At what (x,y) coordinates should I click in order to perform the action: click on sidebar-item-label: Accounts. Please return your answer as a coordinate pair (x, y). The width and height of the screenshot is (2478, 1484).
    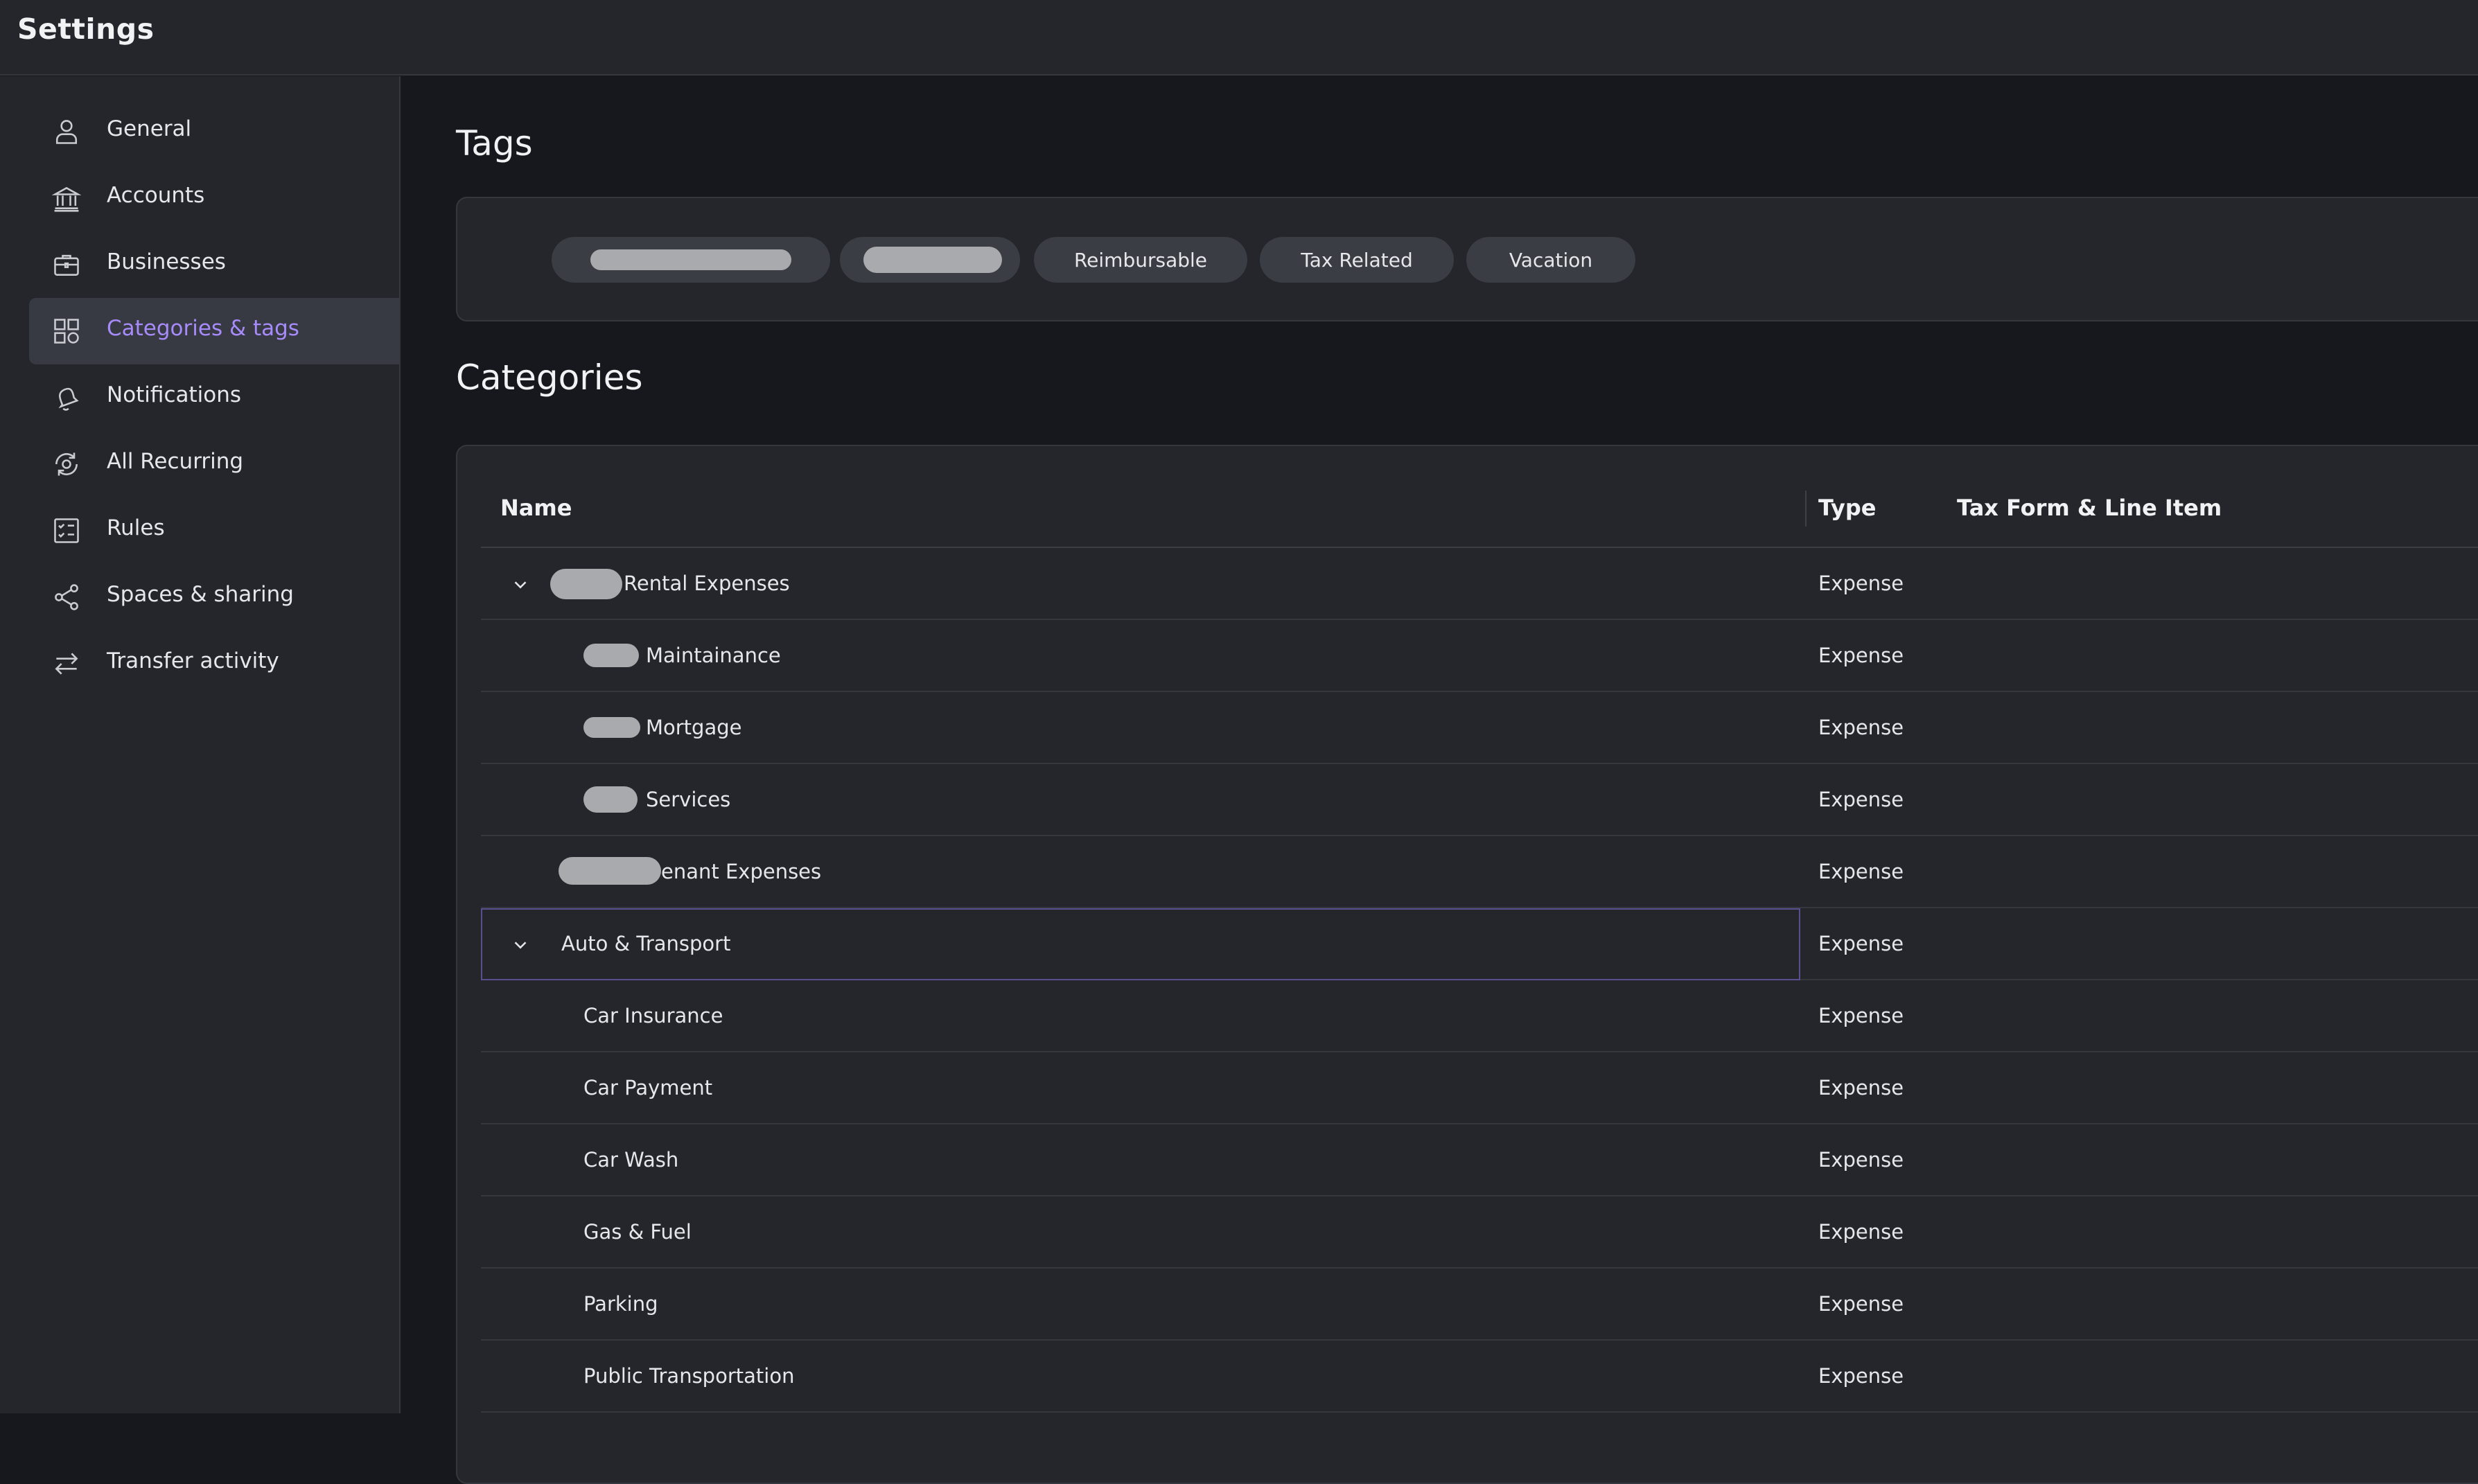
    Looking at the image, I should click on (156, 195).